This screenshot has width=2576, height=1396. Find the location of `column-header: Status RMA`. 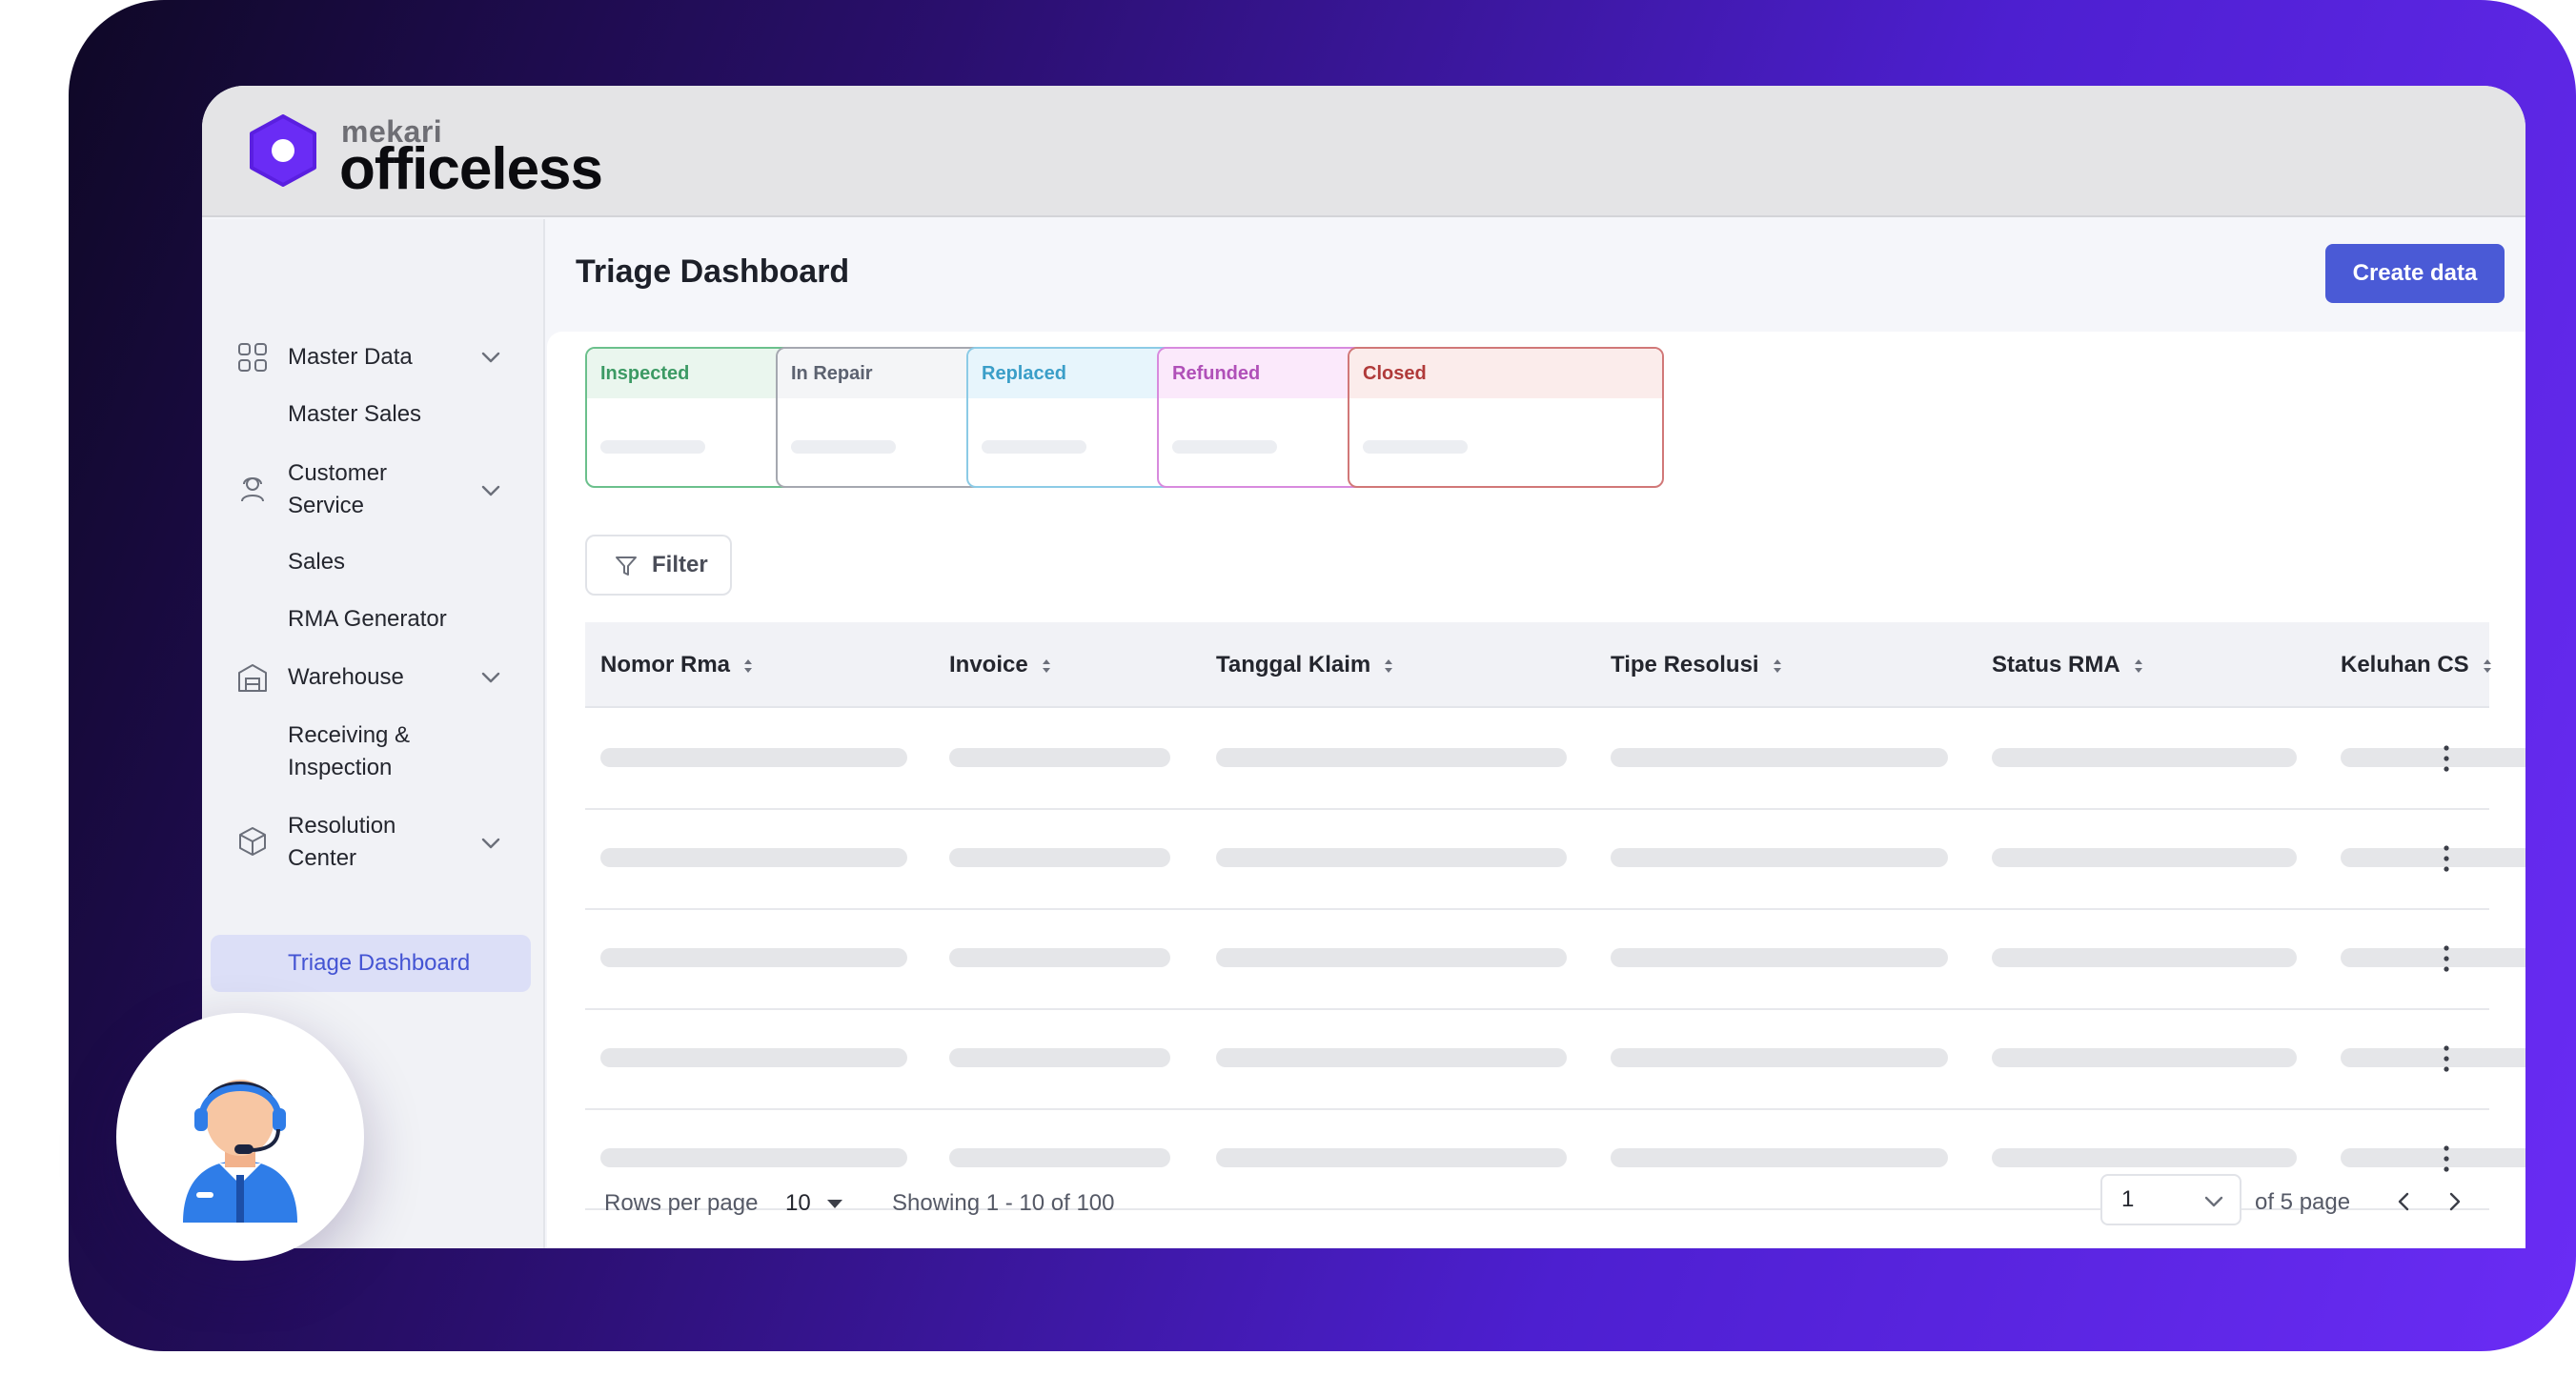

column-header: Status RMA is located at coordinates (2068, 665).